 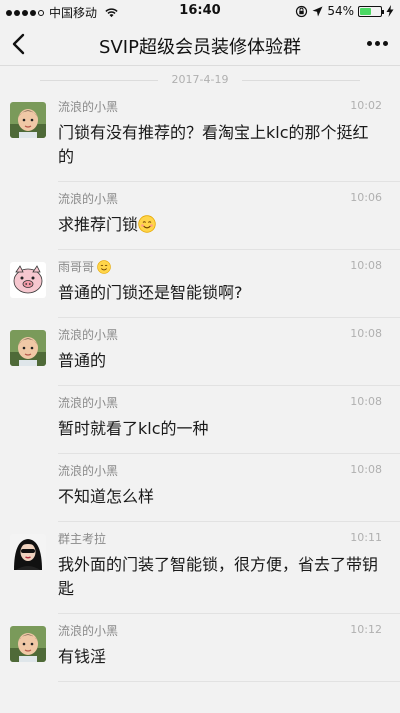 What do you see at coordinates (82, 656) in the screenshot?
I see `message-text: 有钱淫` at bounding box center [82, 656].